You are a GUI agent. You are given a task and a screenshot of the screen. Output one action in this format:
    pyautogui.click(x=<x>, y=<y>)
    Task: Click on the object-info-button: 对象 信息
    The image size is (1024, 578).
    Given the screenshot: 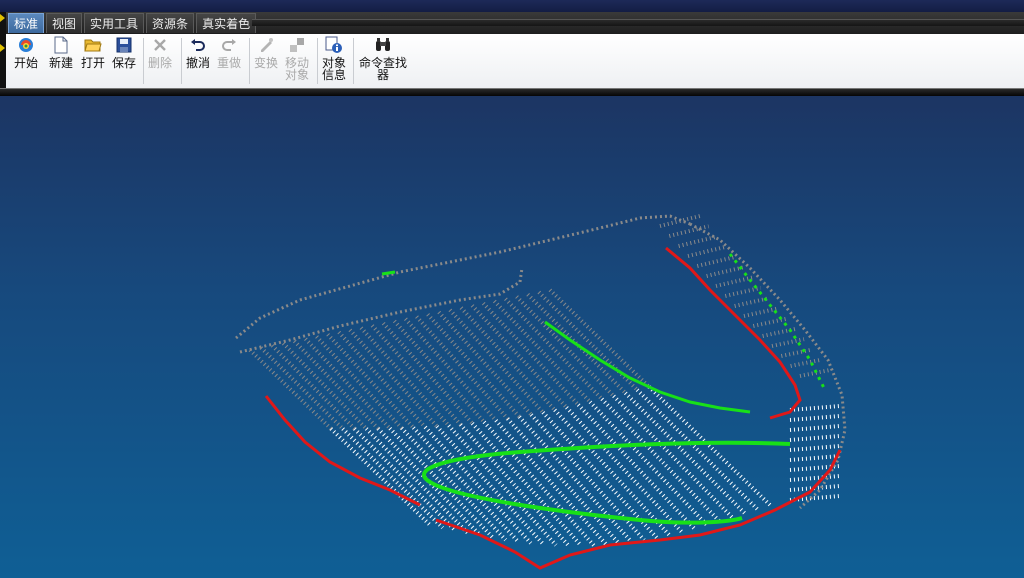 What is the action you would take?
    pyautogui.click(x=334, y=58)
    